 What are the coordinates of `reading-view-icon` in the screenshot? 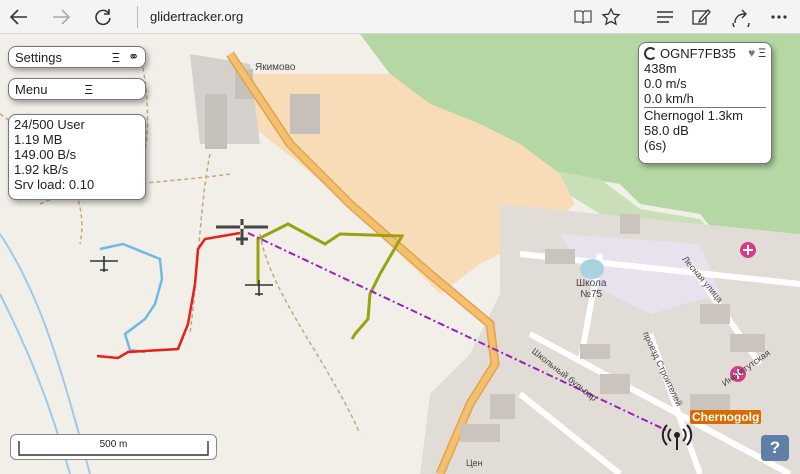 It's located at (583, 17).